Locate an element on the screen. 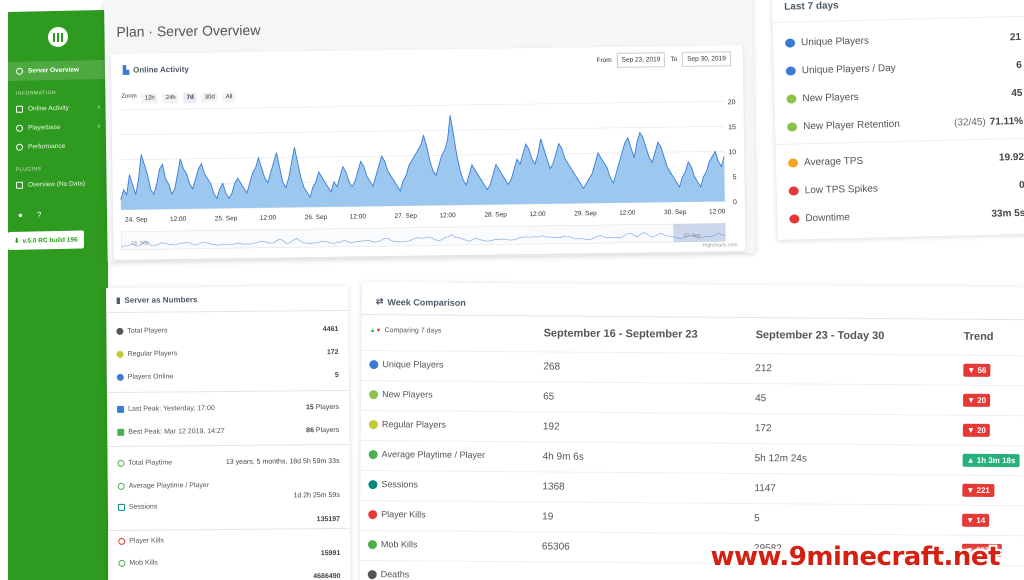 Image resolution: width=1024 pixels, height=580 pixels. last7-row: Unique Players 21 is located at coordinates (904, 40).